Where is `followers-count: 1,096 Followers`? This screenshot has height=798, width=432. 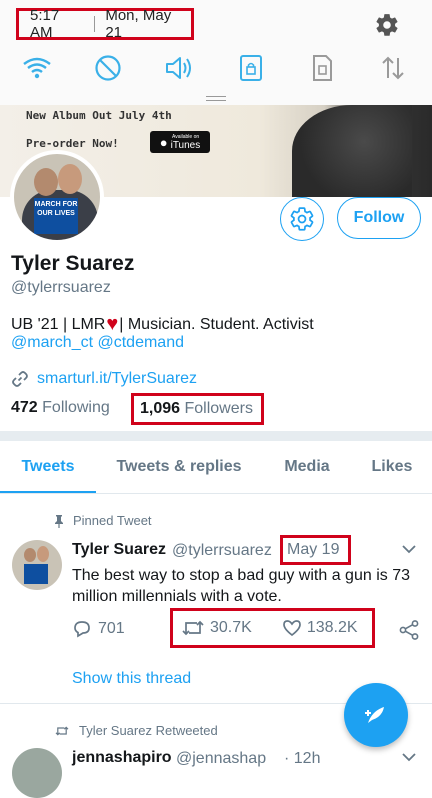 followers-count: 1,096 Followers is located at coordinates (197, 409).